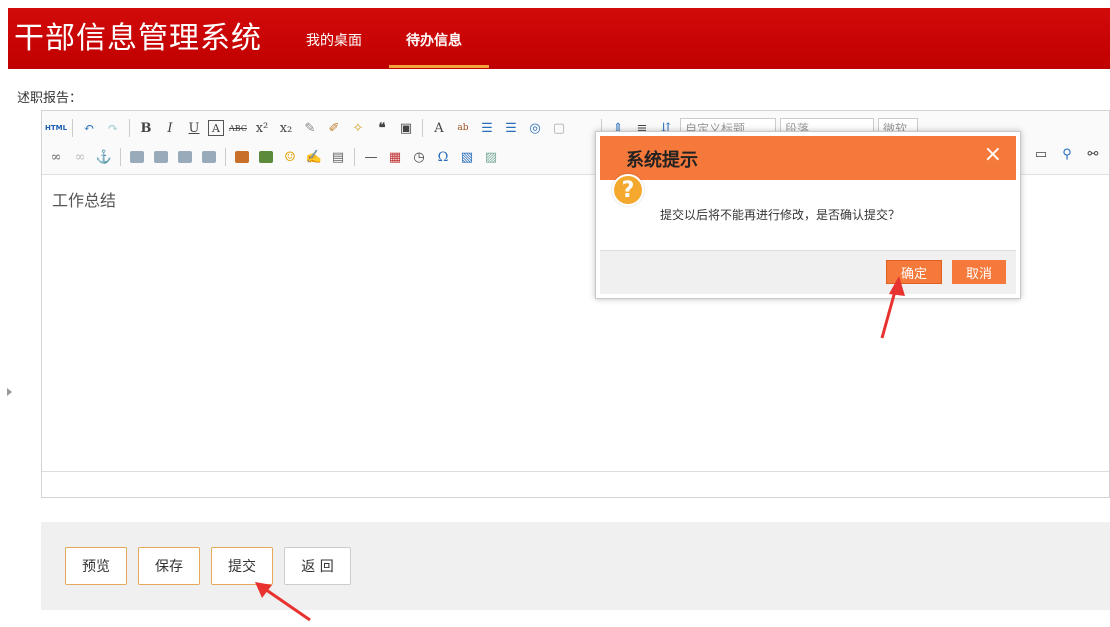 Image resolution: width=1110 pixels, height=627 pixels. What do you see at coordinates (56, 157) in the screenshot?
I see `link-icon: ∞` at bounding box center [56, 157].